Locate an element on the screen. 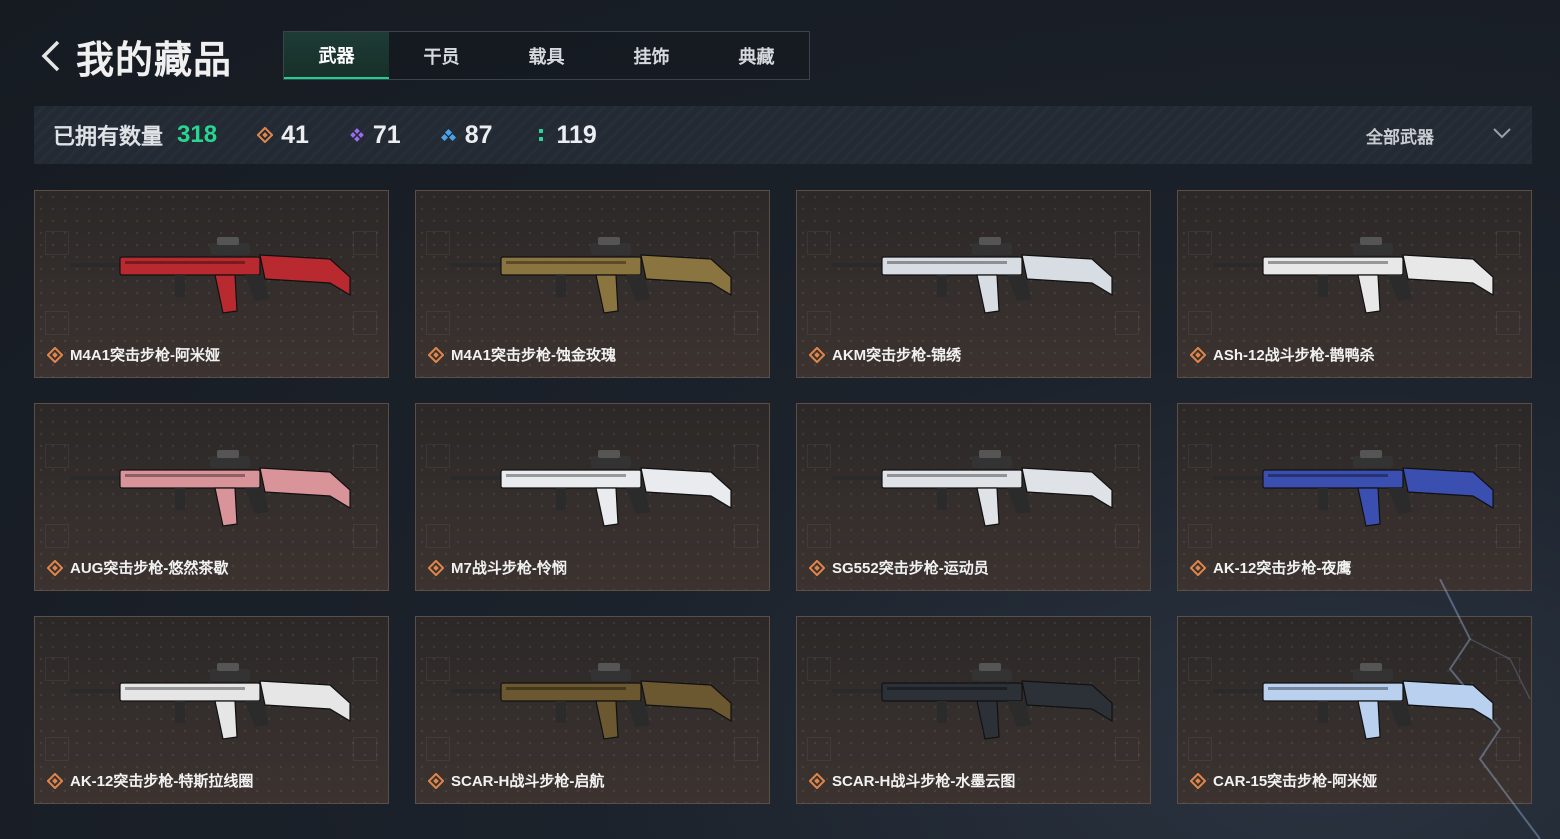 The width and height of the screenshot is (1560, 839). weapon-skin-card: AKM突击步枪-锦绣 is located at coordinates (973, 284).